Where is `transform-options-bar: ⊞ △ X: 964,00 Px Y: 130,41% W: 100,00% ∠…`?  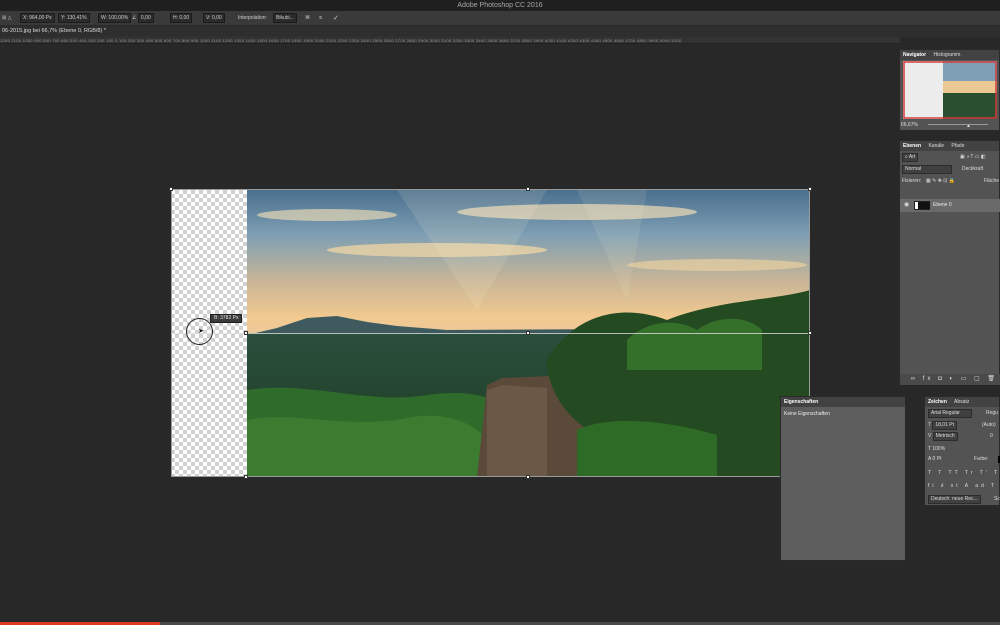
transform-options-bar: ⊞ △ X: 964,00 Px Y: 130,41% W: 100,00% ∠… is located at coordinates (500, 18).